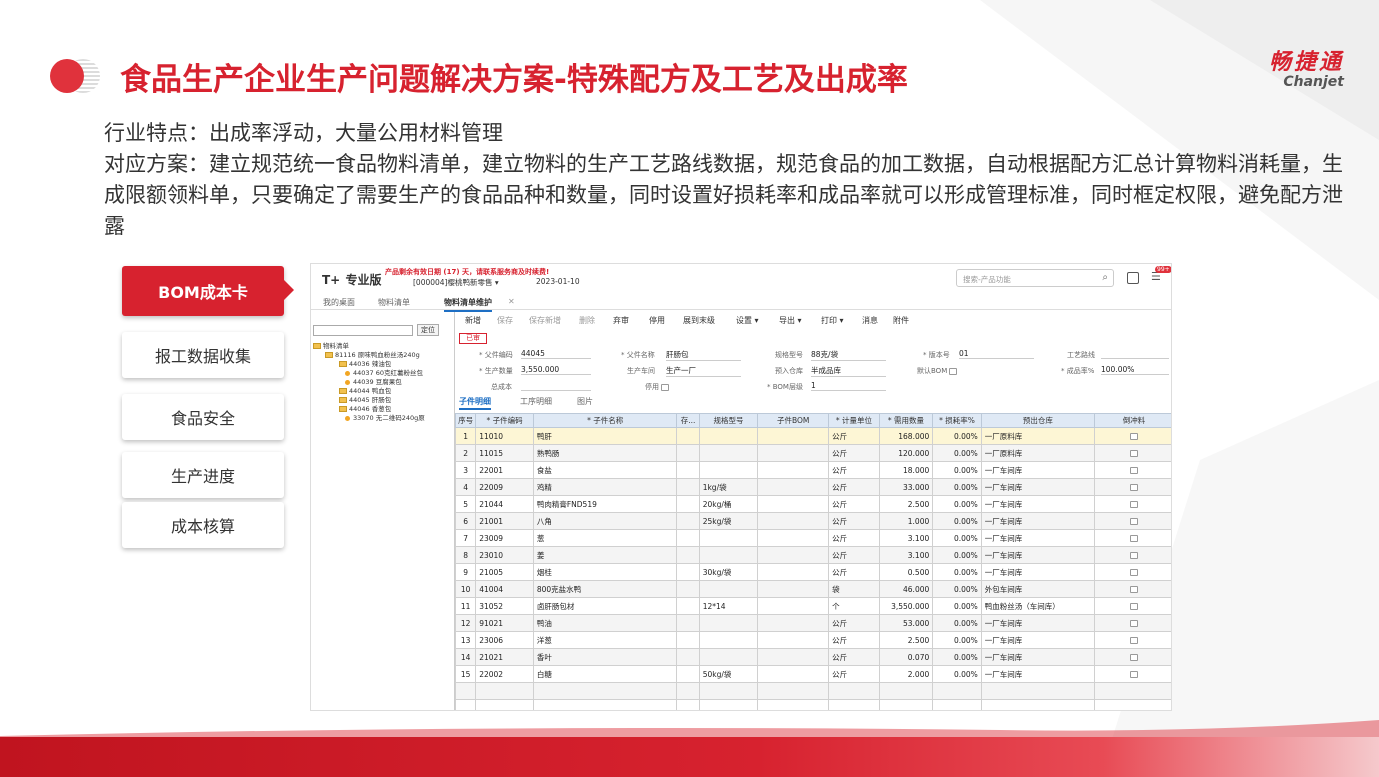  I want to click on message-button: 消息, so click(870, 320).